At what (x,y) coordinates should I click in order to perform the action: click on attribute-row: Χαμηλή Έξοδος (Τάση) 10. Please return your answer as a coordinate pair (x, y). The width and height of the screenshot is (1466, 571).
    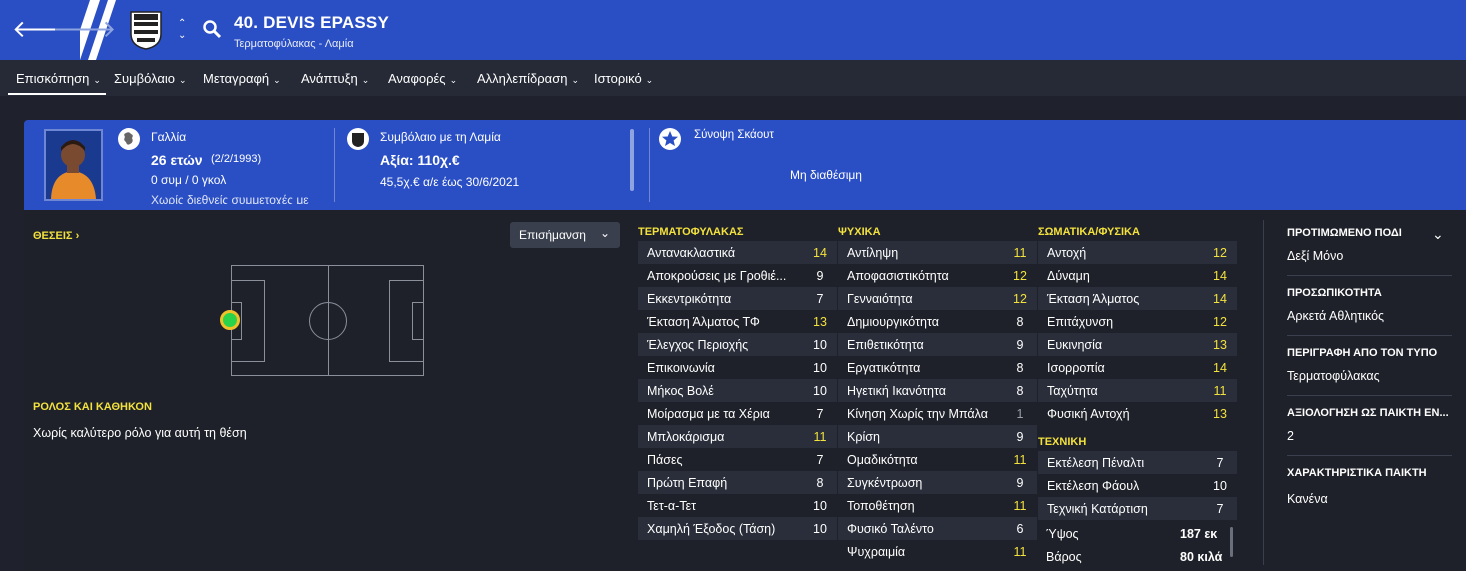
    Looking at the image, I should click on (737, 528).